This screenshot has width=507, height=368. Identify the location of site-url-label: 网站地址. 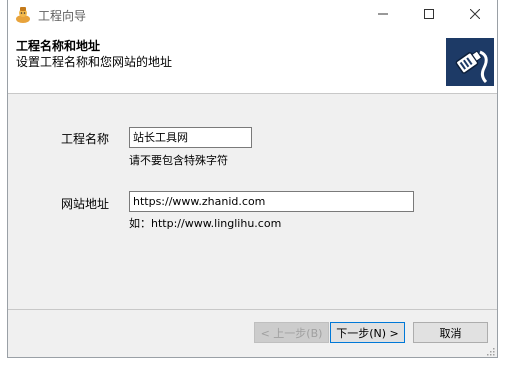
(85, 204).